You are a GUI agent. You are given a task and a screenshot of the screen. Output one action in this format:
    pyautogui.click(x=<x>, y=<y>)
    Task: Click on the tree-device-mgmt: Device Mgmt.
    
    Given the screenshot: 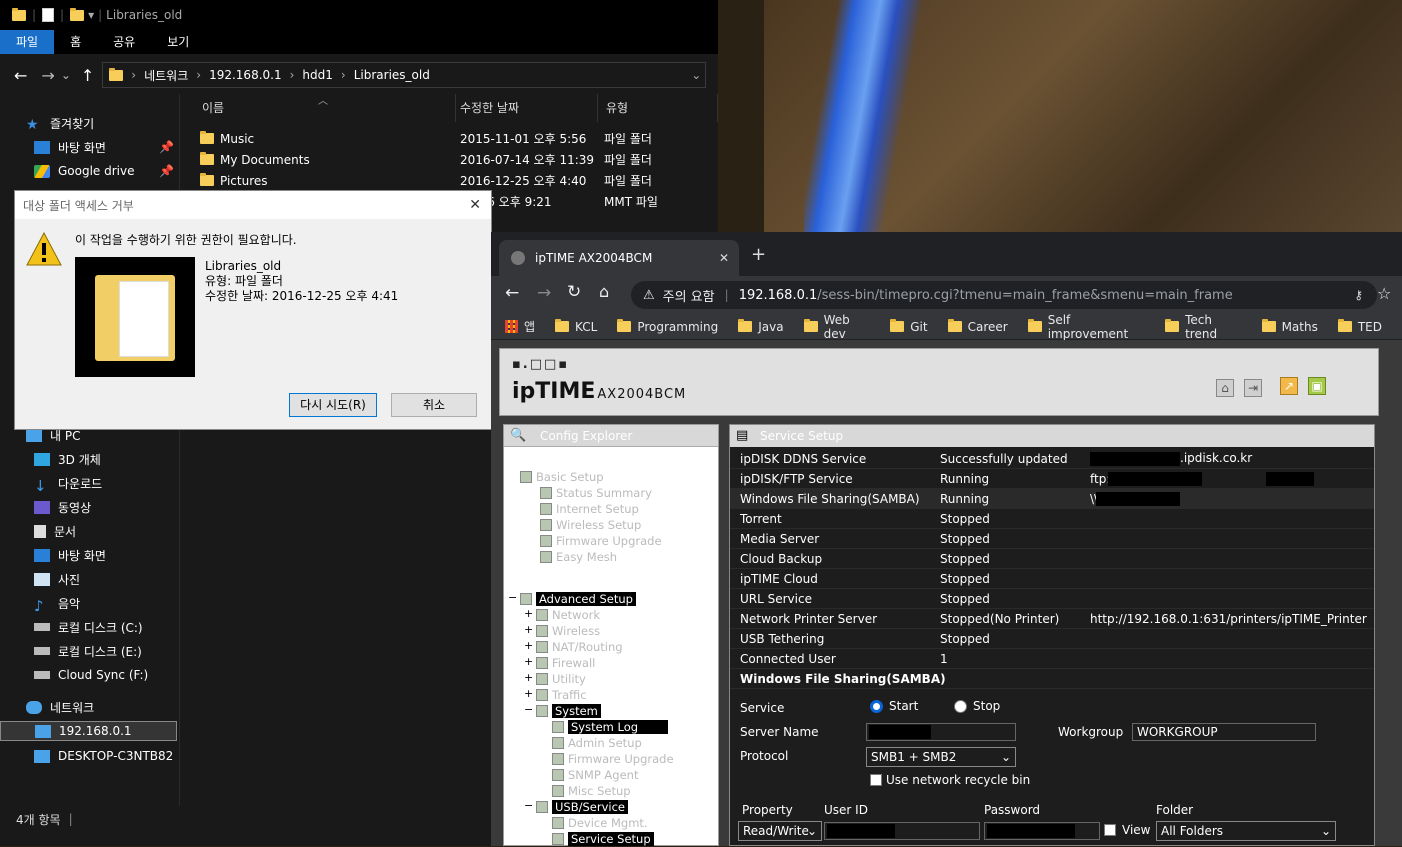 What is the action you would take?
    pyautogui.click(x=600, y=823)
    